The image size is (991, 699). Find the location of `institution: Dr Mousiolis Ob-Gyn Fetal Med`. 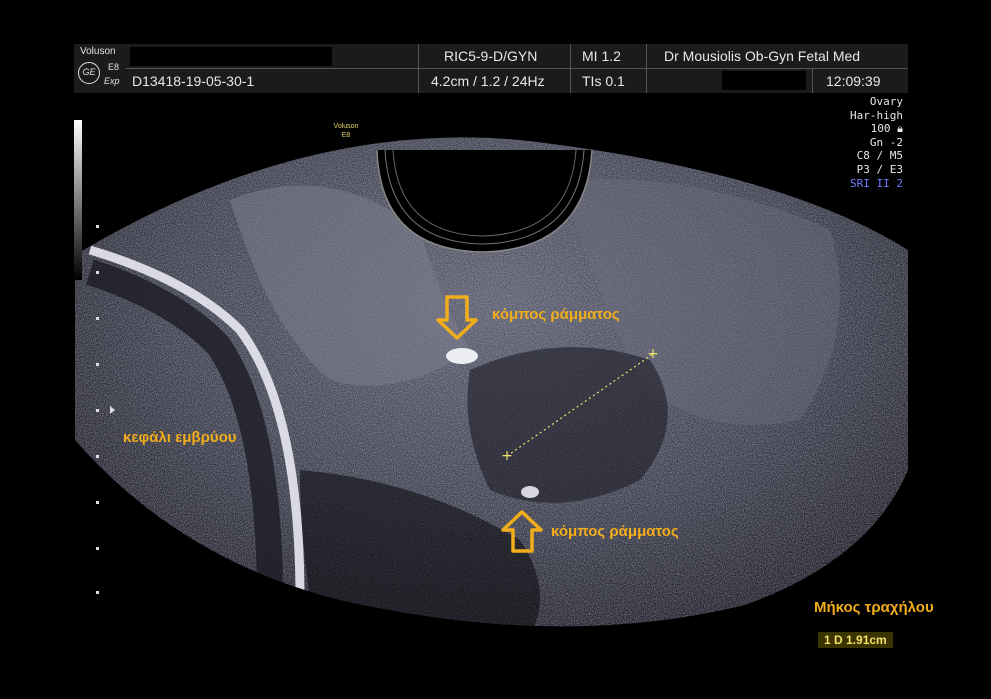

institution: Dr Mousiolis Ob-Gyn Fetal Med is located at coordinates (762, 56).